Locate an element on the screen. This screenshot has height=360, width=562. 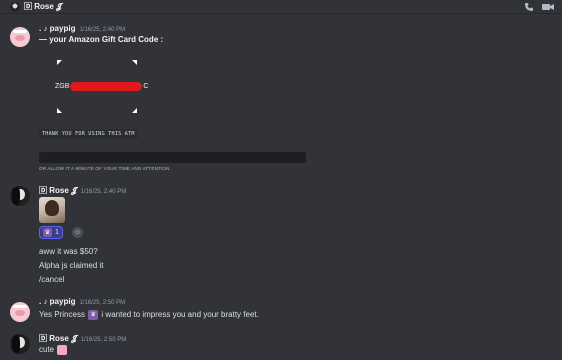
message-text: Alpha js claimed it is located at coordinates (71, 265).